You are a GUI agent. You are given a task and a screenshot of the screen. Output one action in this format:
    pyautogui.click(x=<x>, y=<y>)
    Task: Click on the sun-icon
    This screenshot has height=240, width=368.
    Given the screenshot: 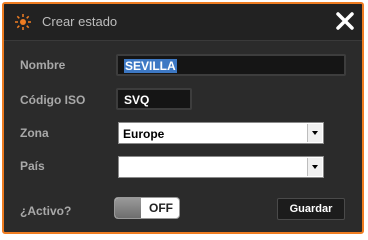 What is the action you would take?
    pyautogui.click(x=23, y=22)
    